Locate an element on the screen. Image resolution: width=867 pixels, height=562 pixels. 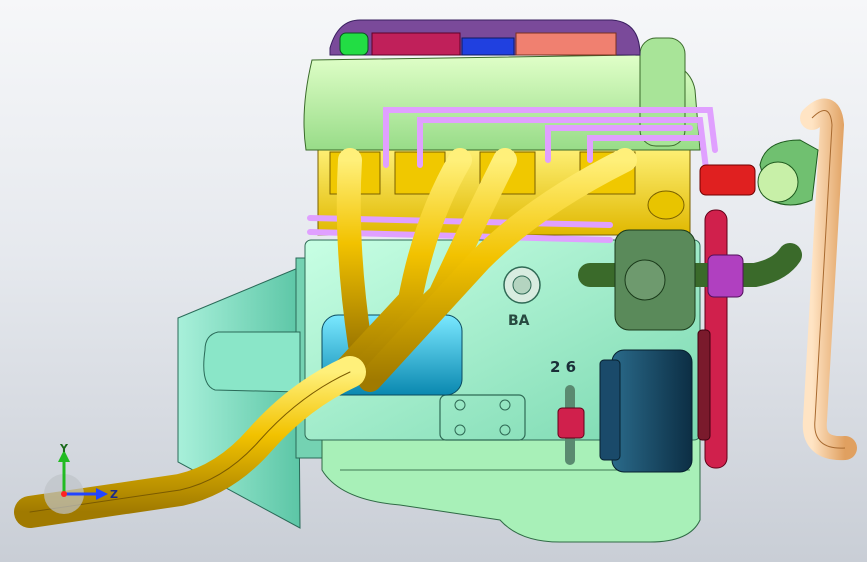
crank-pulley is located at coordinates (712, 339).